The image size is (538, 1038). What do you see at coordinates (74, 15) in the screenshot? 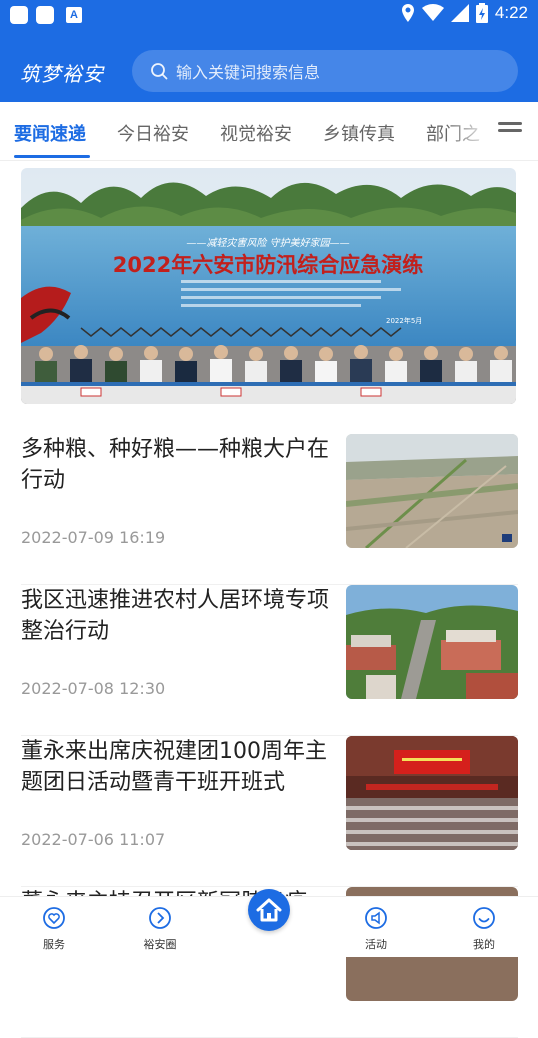
I see `notification-a-icon: A` at bounding box center [74, 15].